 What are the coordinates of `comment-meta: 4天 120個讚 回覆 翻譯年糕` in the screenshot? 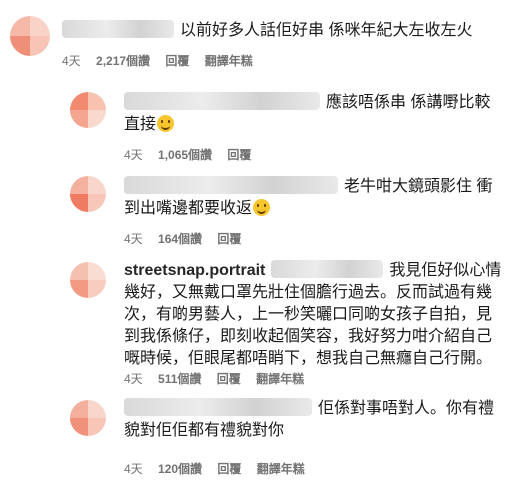 It's located at (220, 468).